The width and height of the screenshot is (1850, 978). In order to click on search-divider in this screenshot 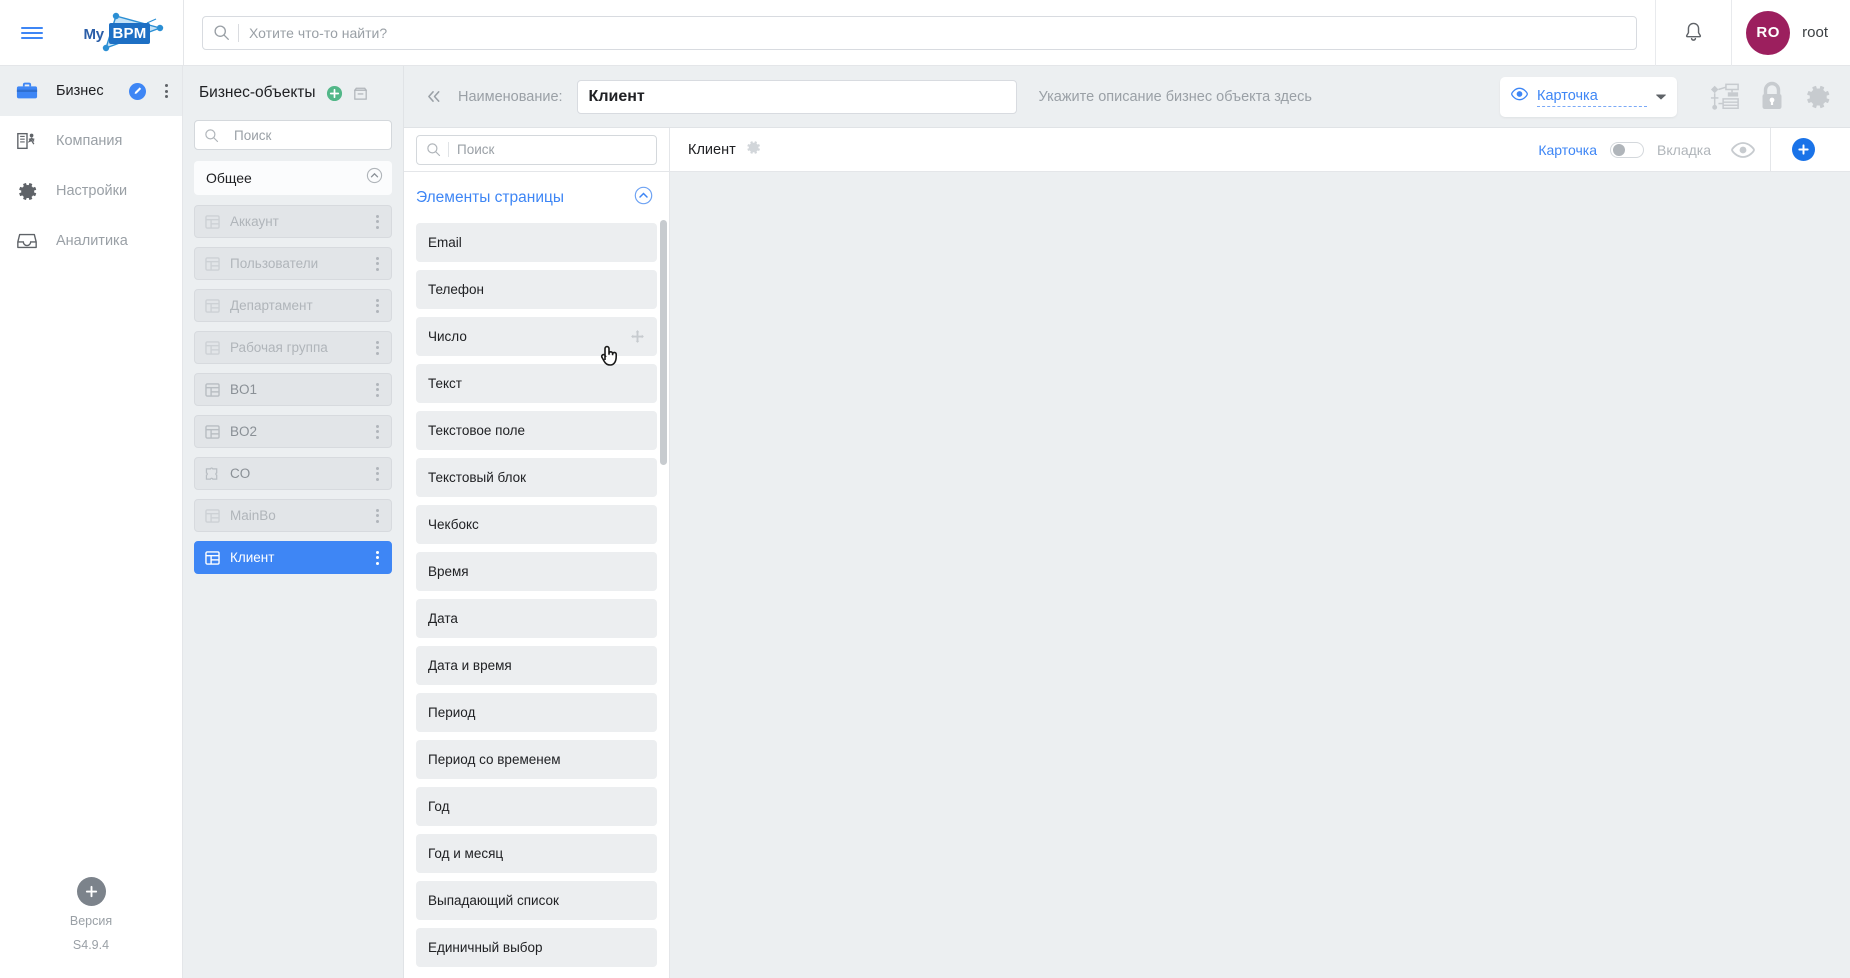, I will do `click(448, 149)`.